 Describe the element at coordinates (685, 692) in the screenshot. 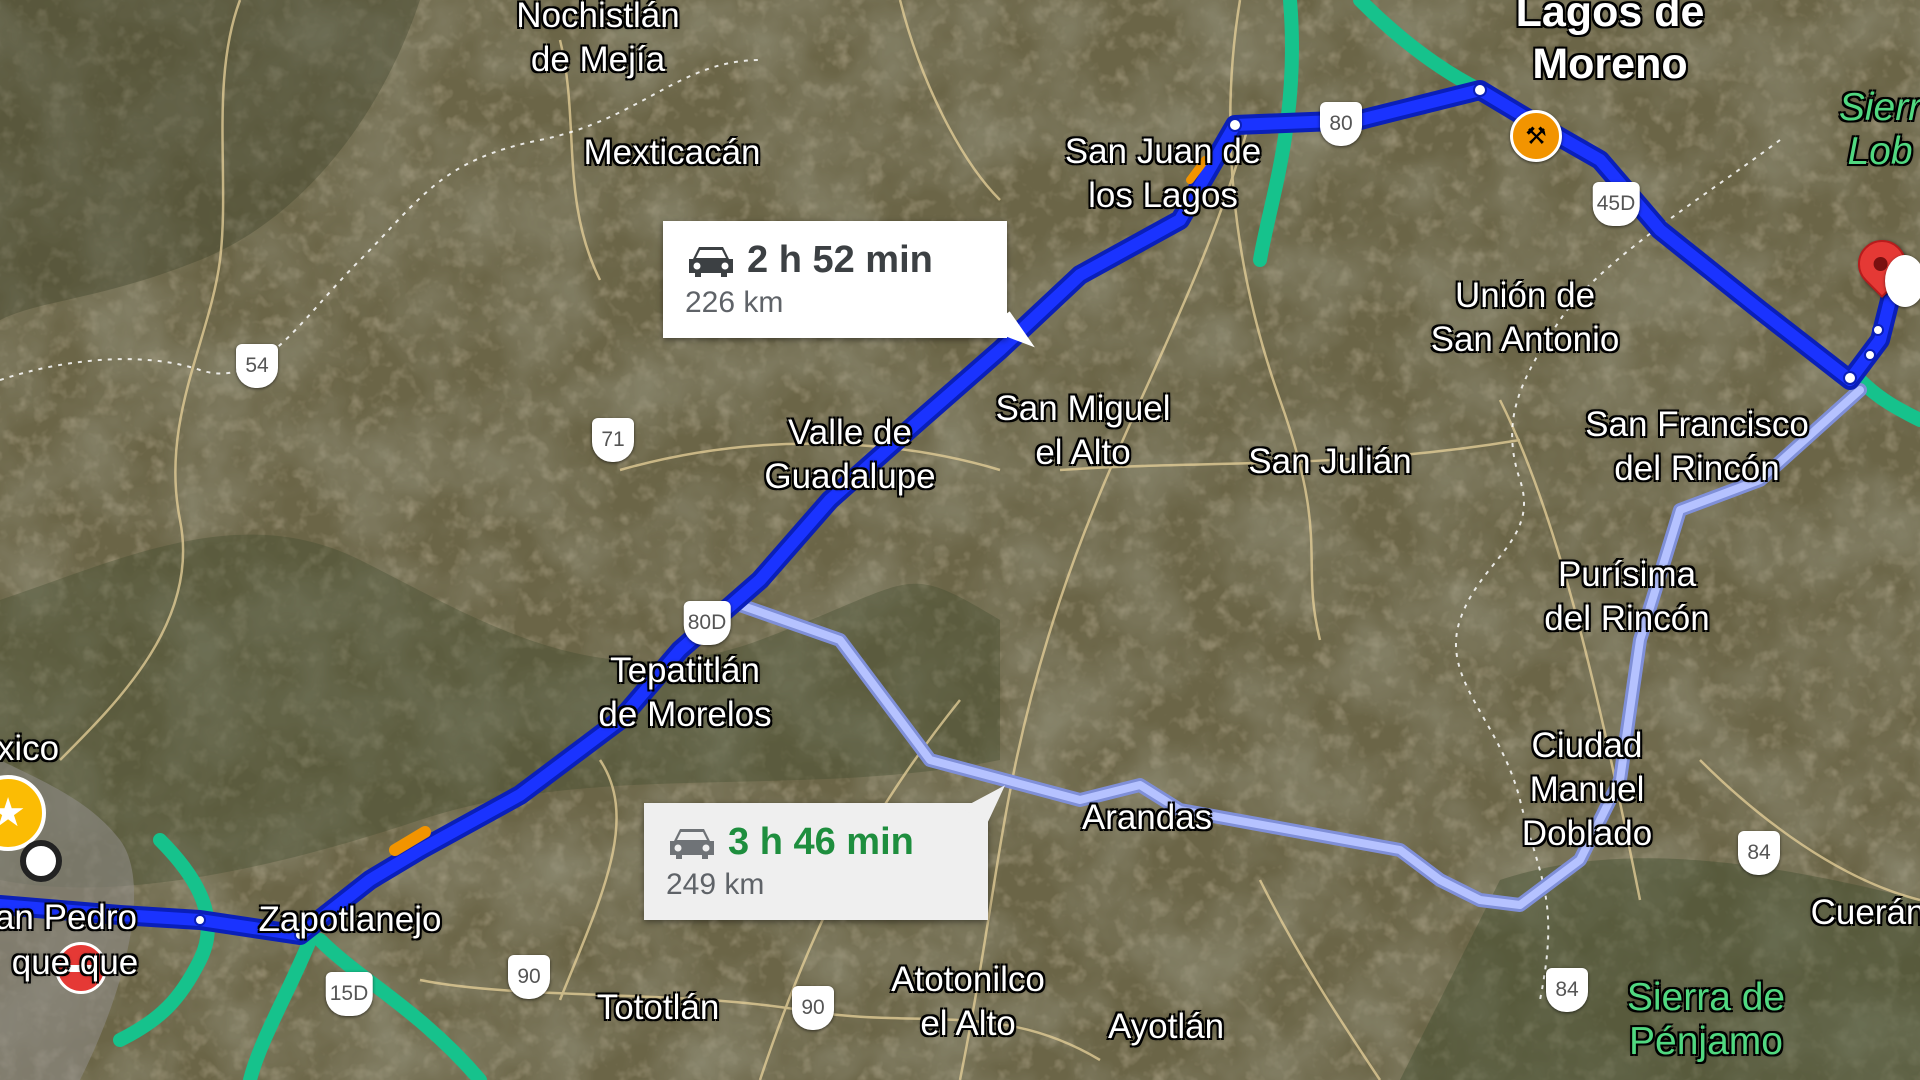

I see `place-tepatitlan: Tepatitlán de Morelos` at that location.